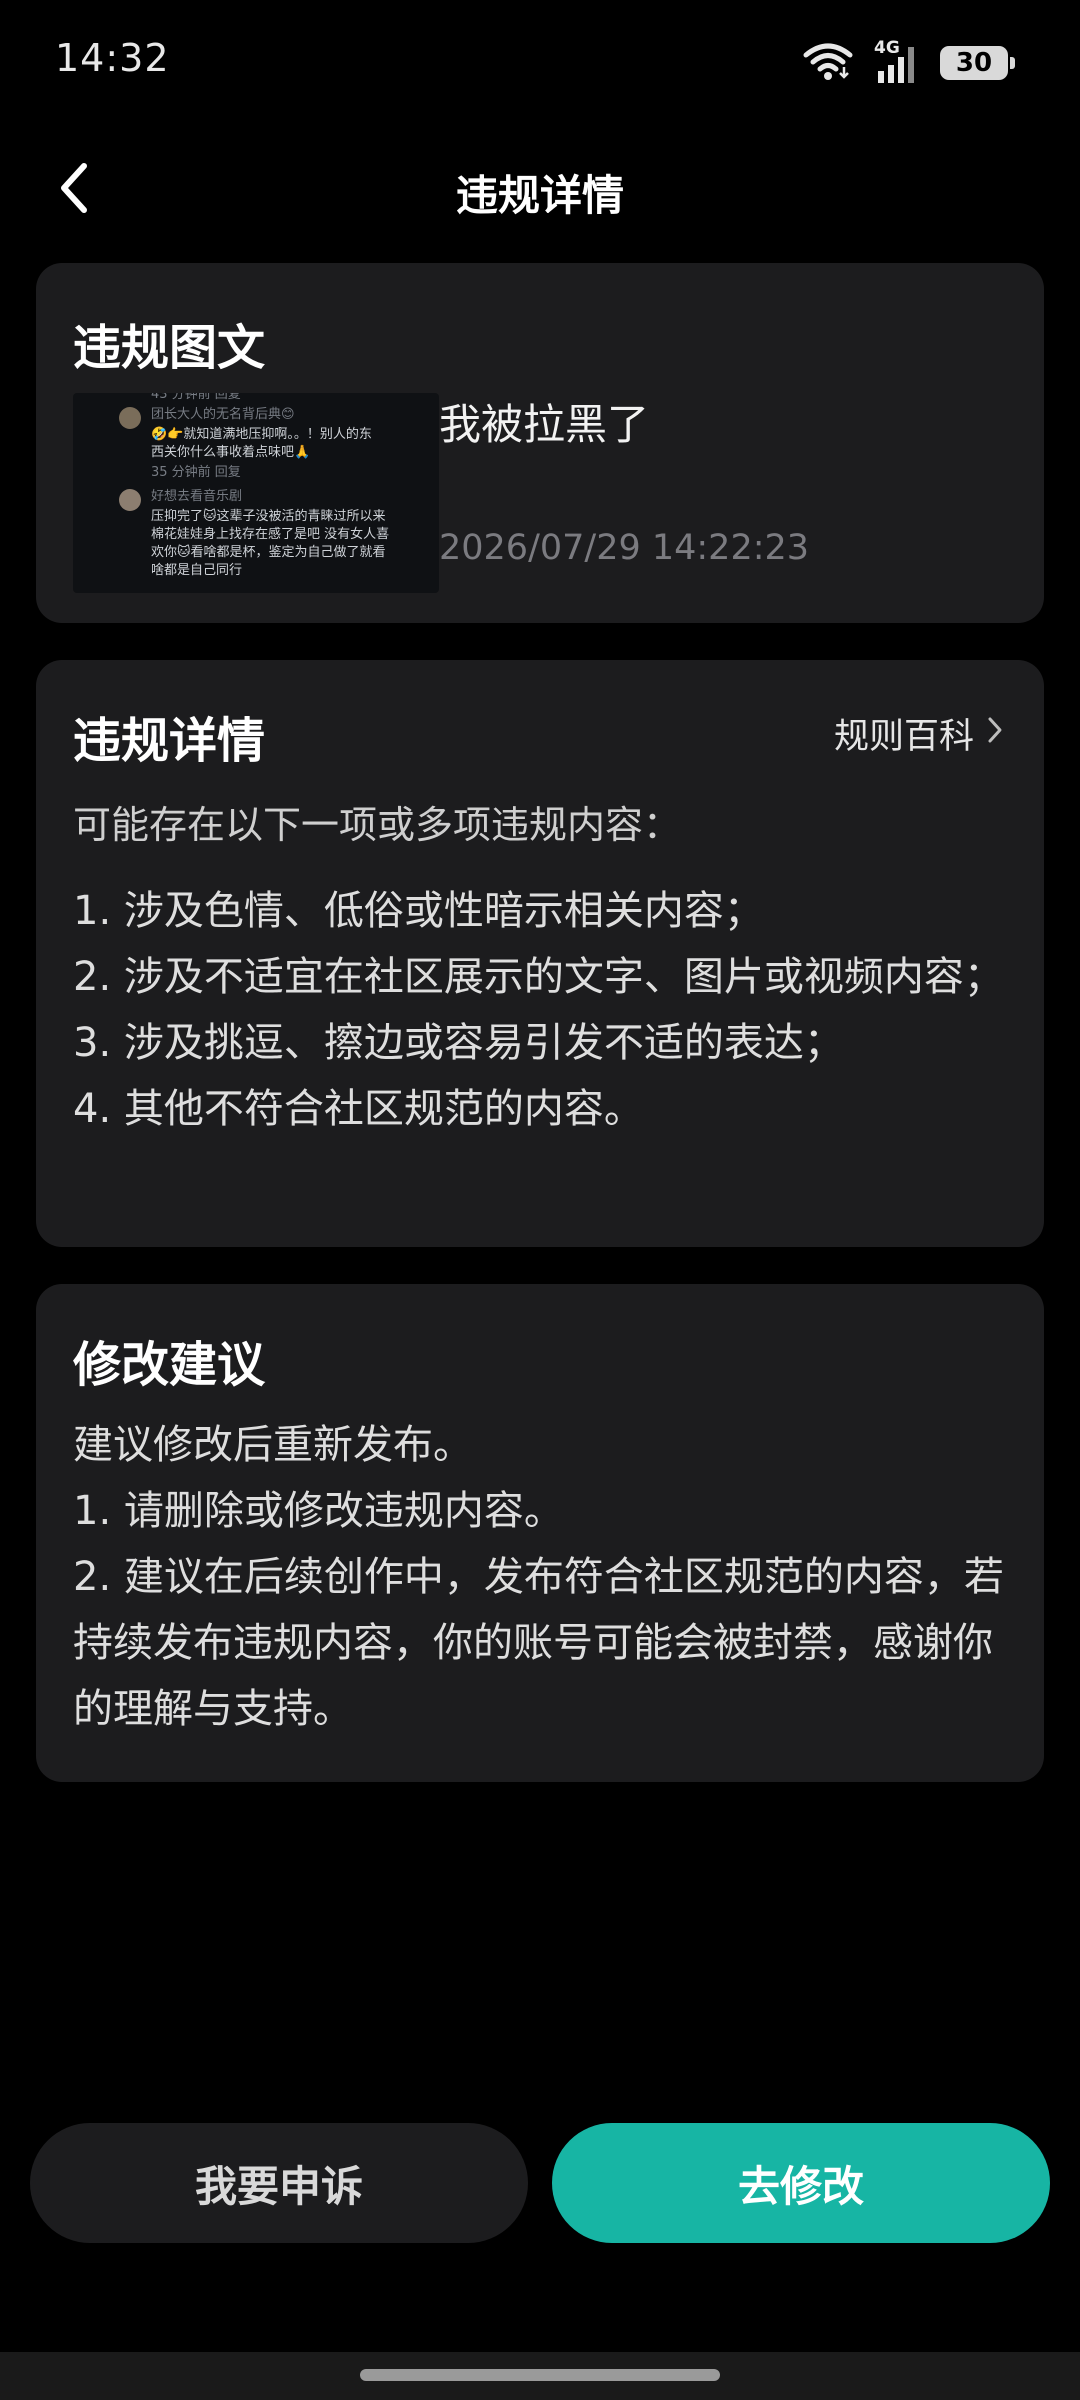 This screenshot has height=2400, width=1080. What do you see at coordinates (268, 516) in the screenshot?
I see `thumb-line: 压抑完了🐱这辈子没被活的青睐过所以来` at bounding box center [268, 516].